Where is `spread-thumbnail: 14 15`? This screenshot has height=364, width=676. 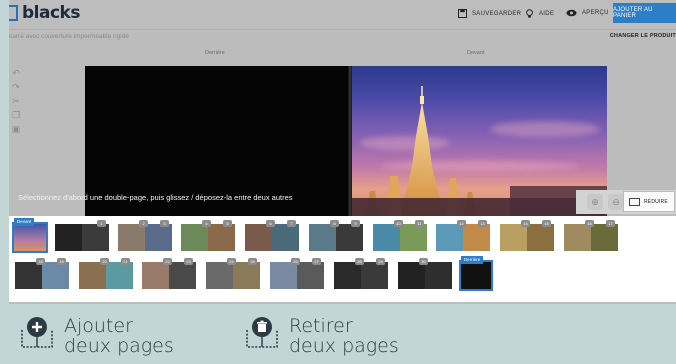
spread-thumbnail: 14 15 is located at coordinates (527, 235).